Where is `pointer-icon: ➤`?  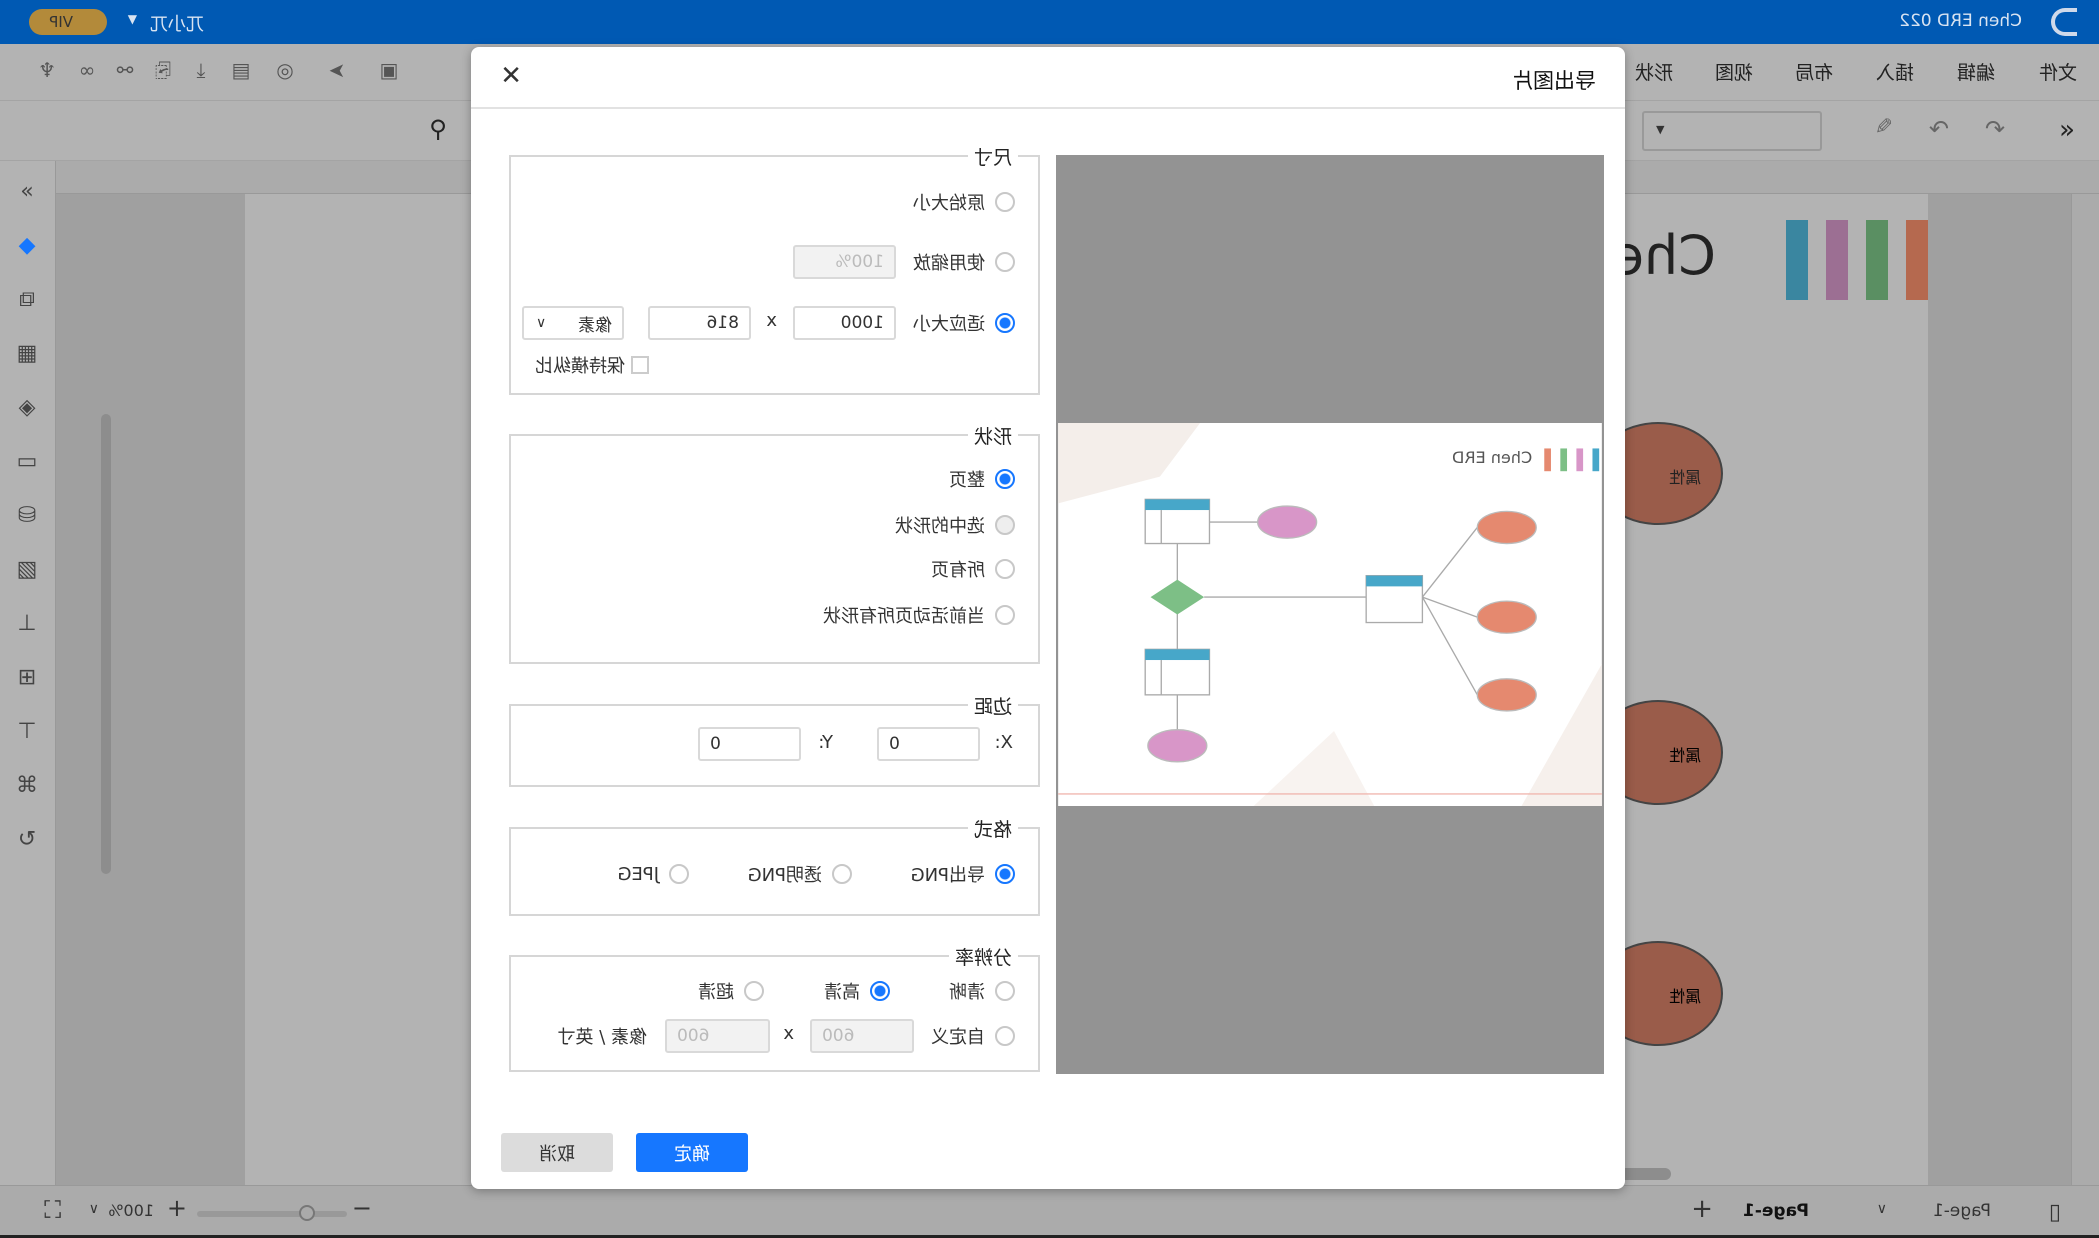
pointer-icon: ➤ is located at coordinates (337, 70).